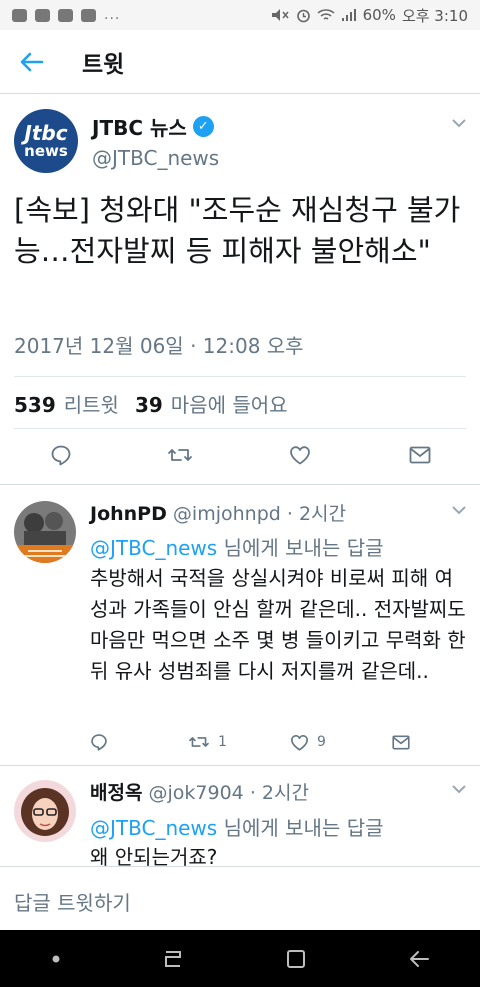  Describe the element at coordinates (237, 230) in the screenshot. I see `tweet-text: [속보] 청와대 "조두순 재심청구 불가능…전자발찌 등 피해자 불안해소"` at that location.